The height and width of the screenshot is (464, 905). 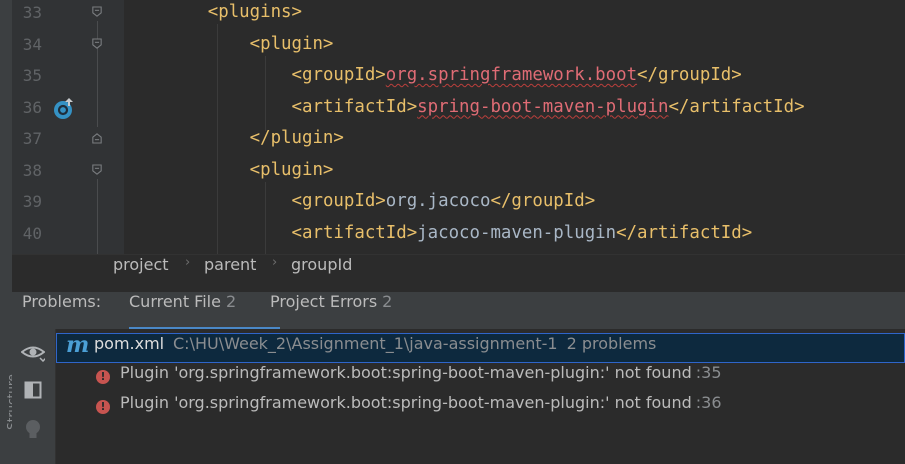 I want to click on lightbulb-icon, so click(x=33, y=430).